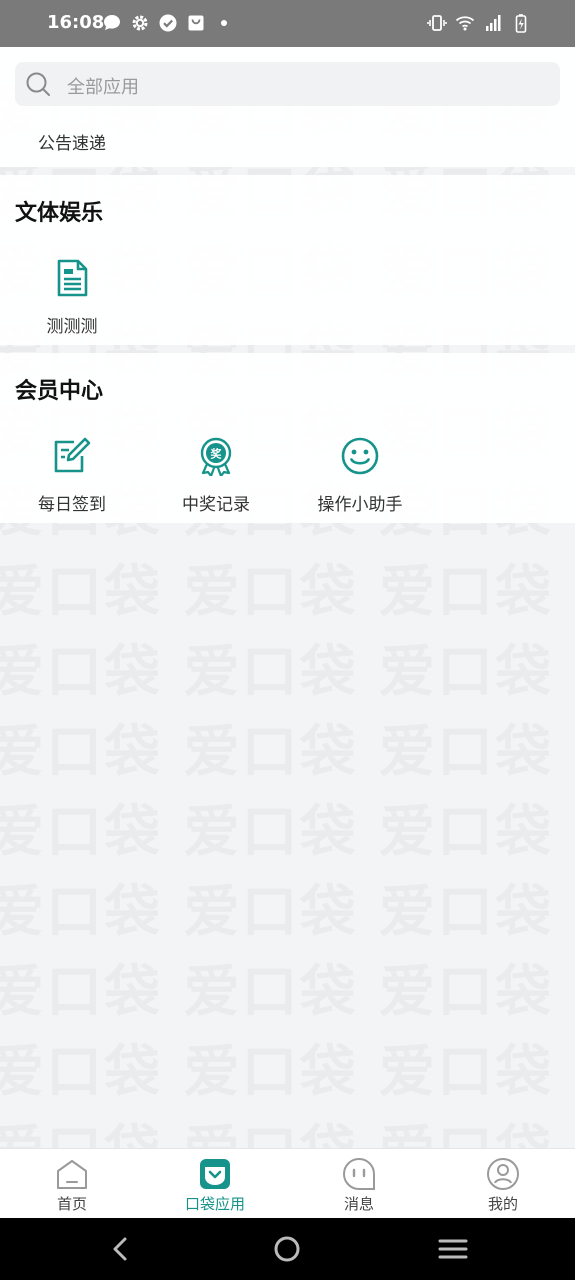 The width and height of the screenshot is (575, 1280). Describe the element at coordinates (76, 22) in the screenshot. I see `status-time: 16:08` at that location.